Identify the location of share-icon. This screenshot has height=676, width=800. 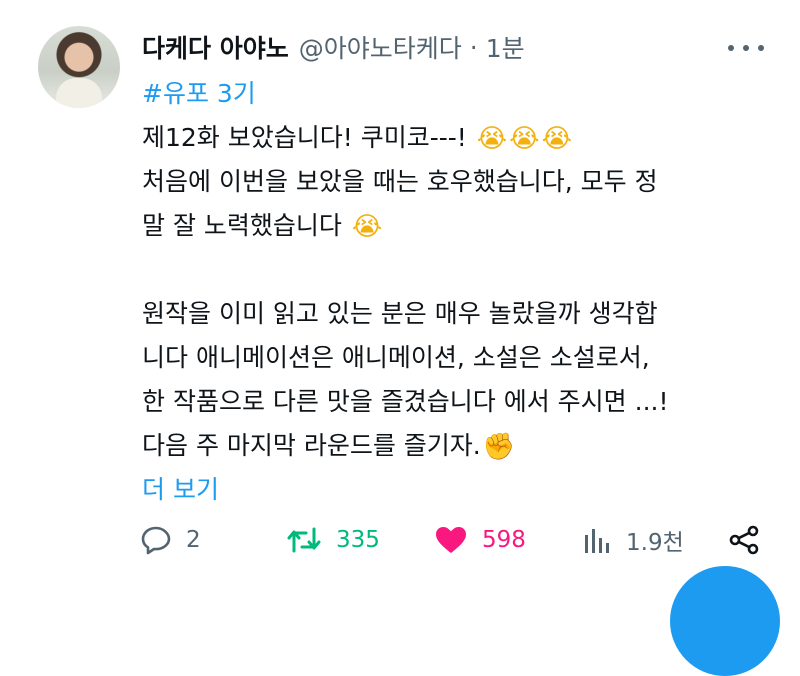
(744, 540).